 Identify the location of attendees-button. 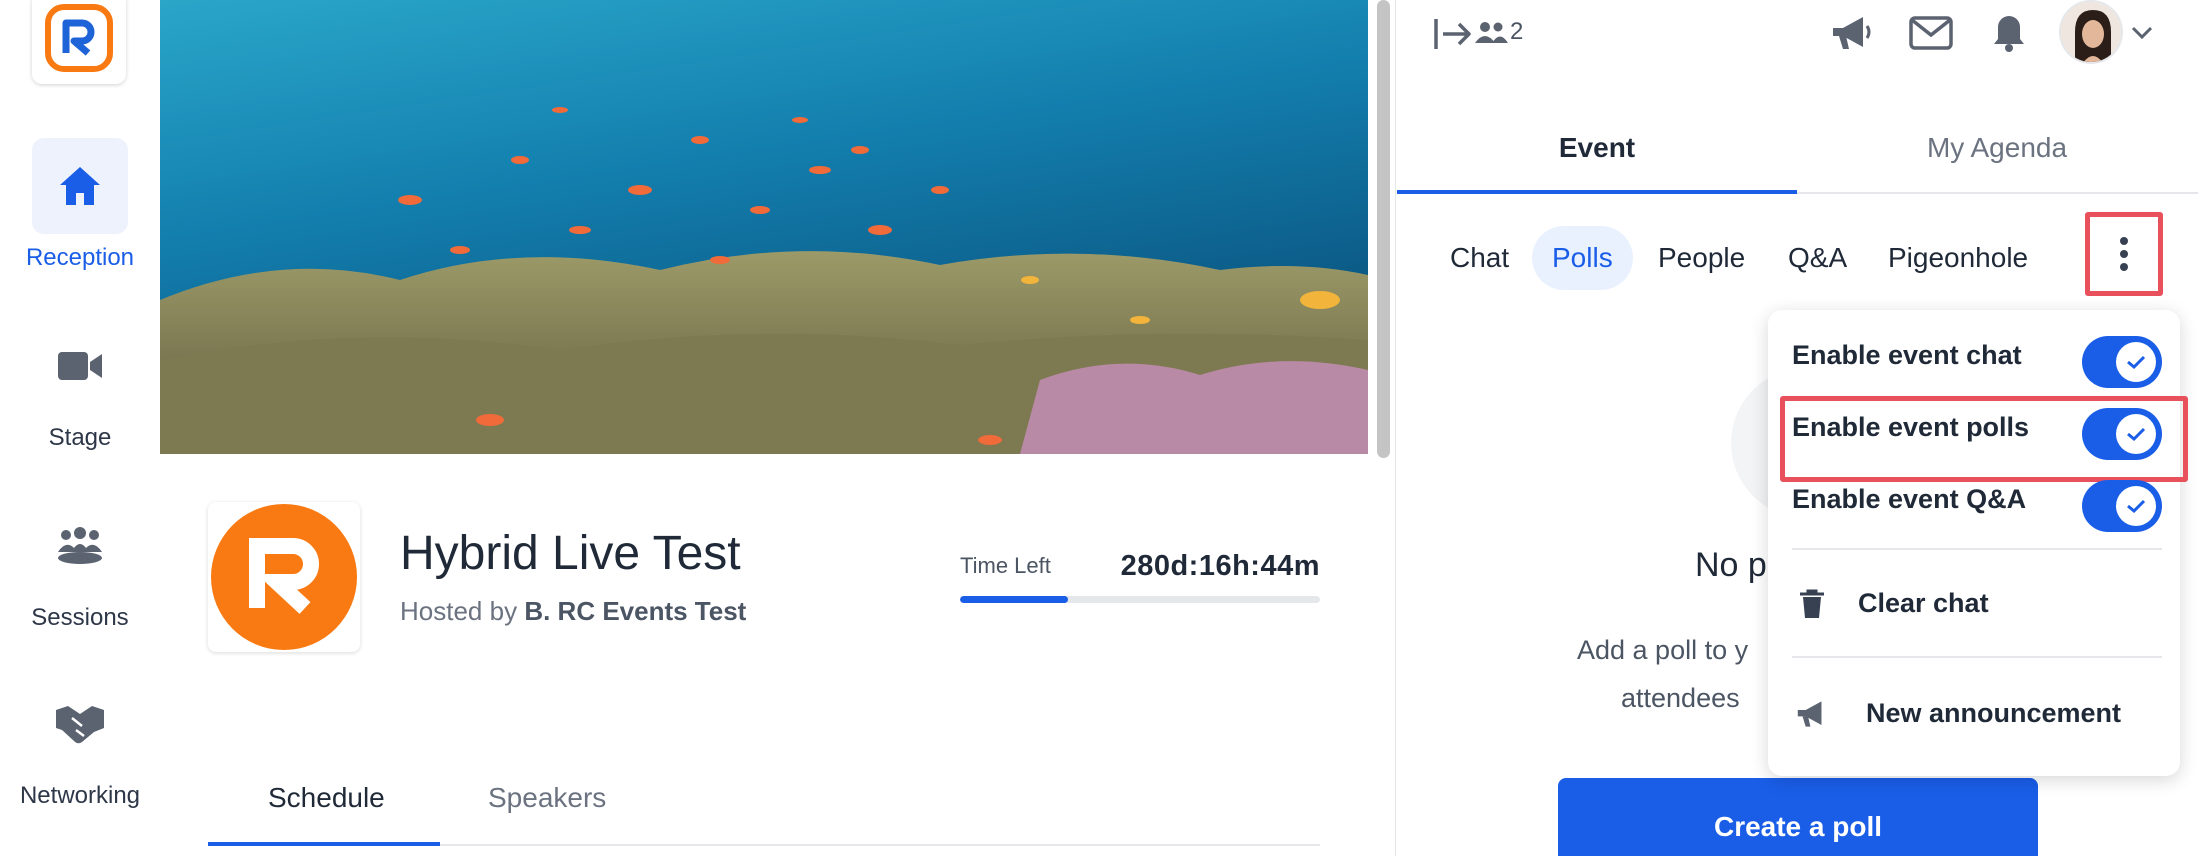
(1491, 33).